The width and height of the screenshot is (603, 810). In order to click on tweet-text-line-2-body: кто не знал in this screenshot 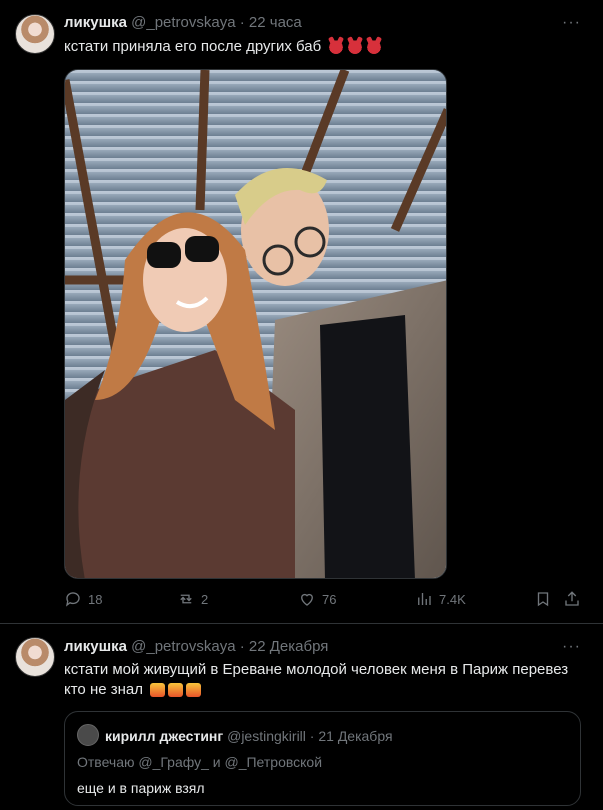, I will do `click(103, 689)`.